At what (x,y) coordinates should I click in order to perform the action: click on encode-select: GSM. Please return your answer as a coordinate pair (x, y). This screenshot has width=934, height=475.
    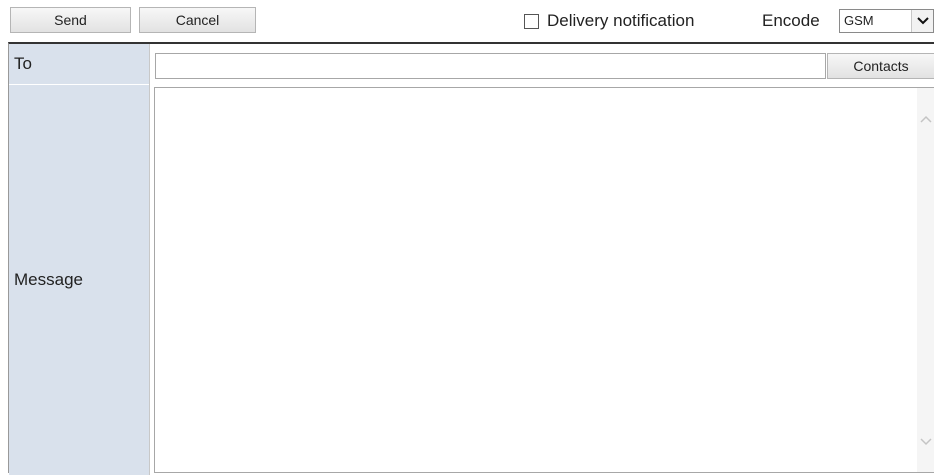
    Looking at the image, I should click on (886, 21).